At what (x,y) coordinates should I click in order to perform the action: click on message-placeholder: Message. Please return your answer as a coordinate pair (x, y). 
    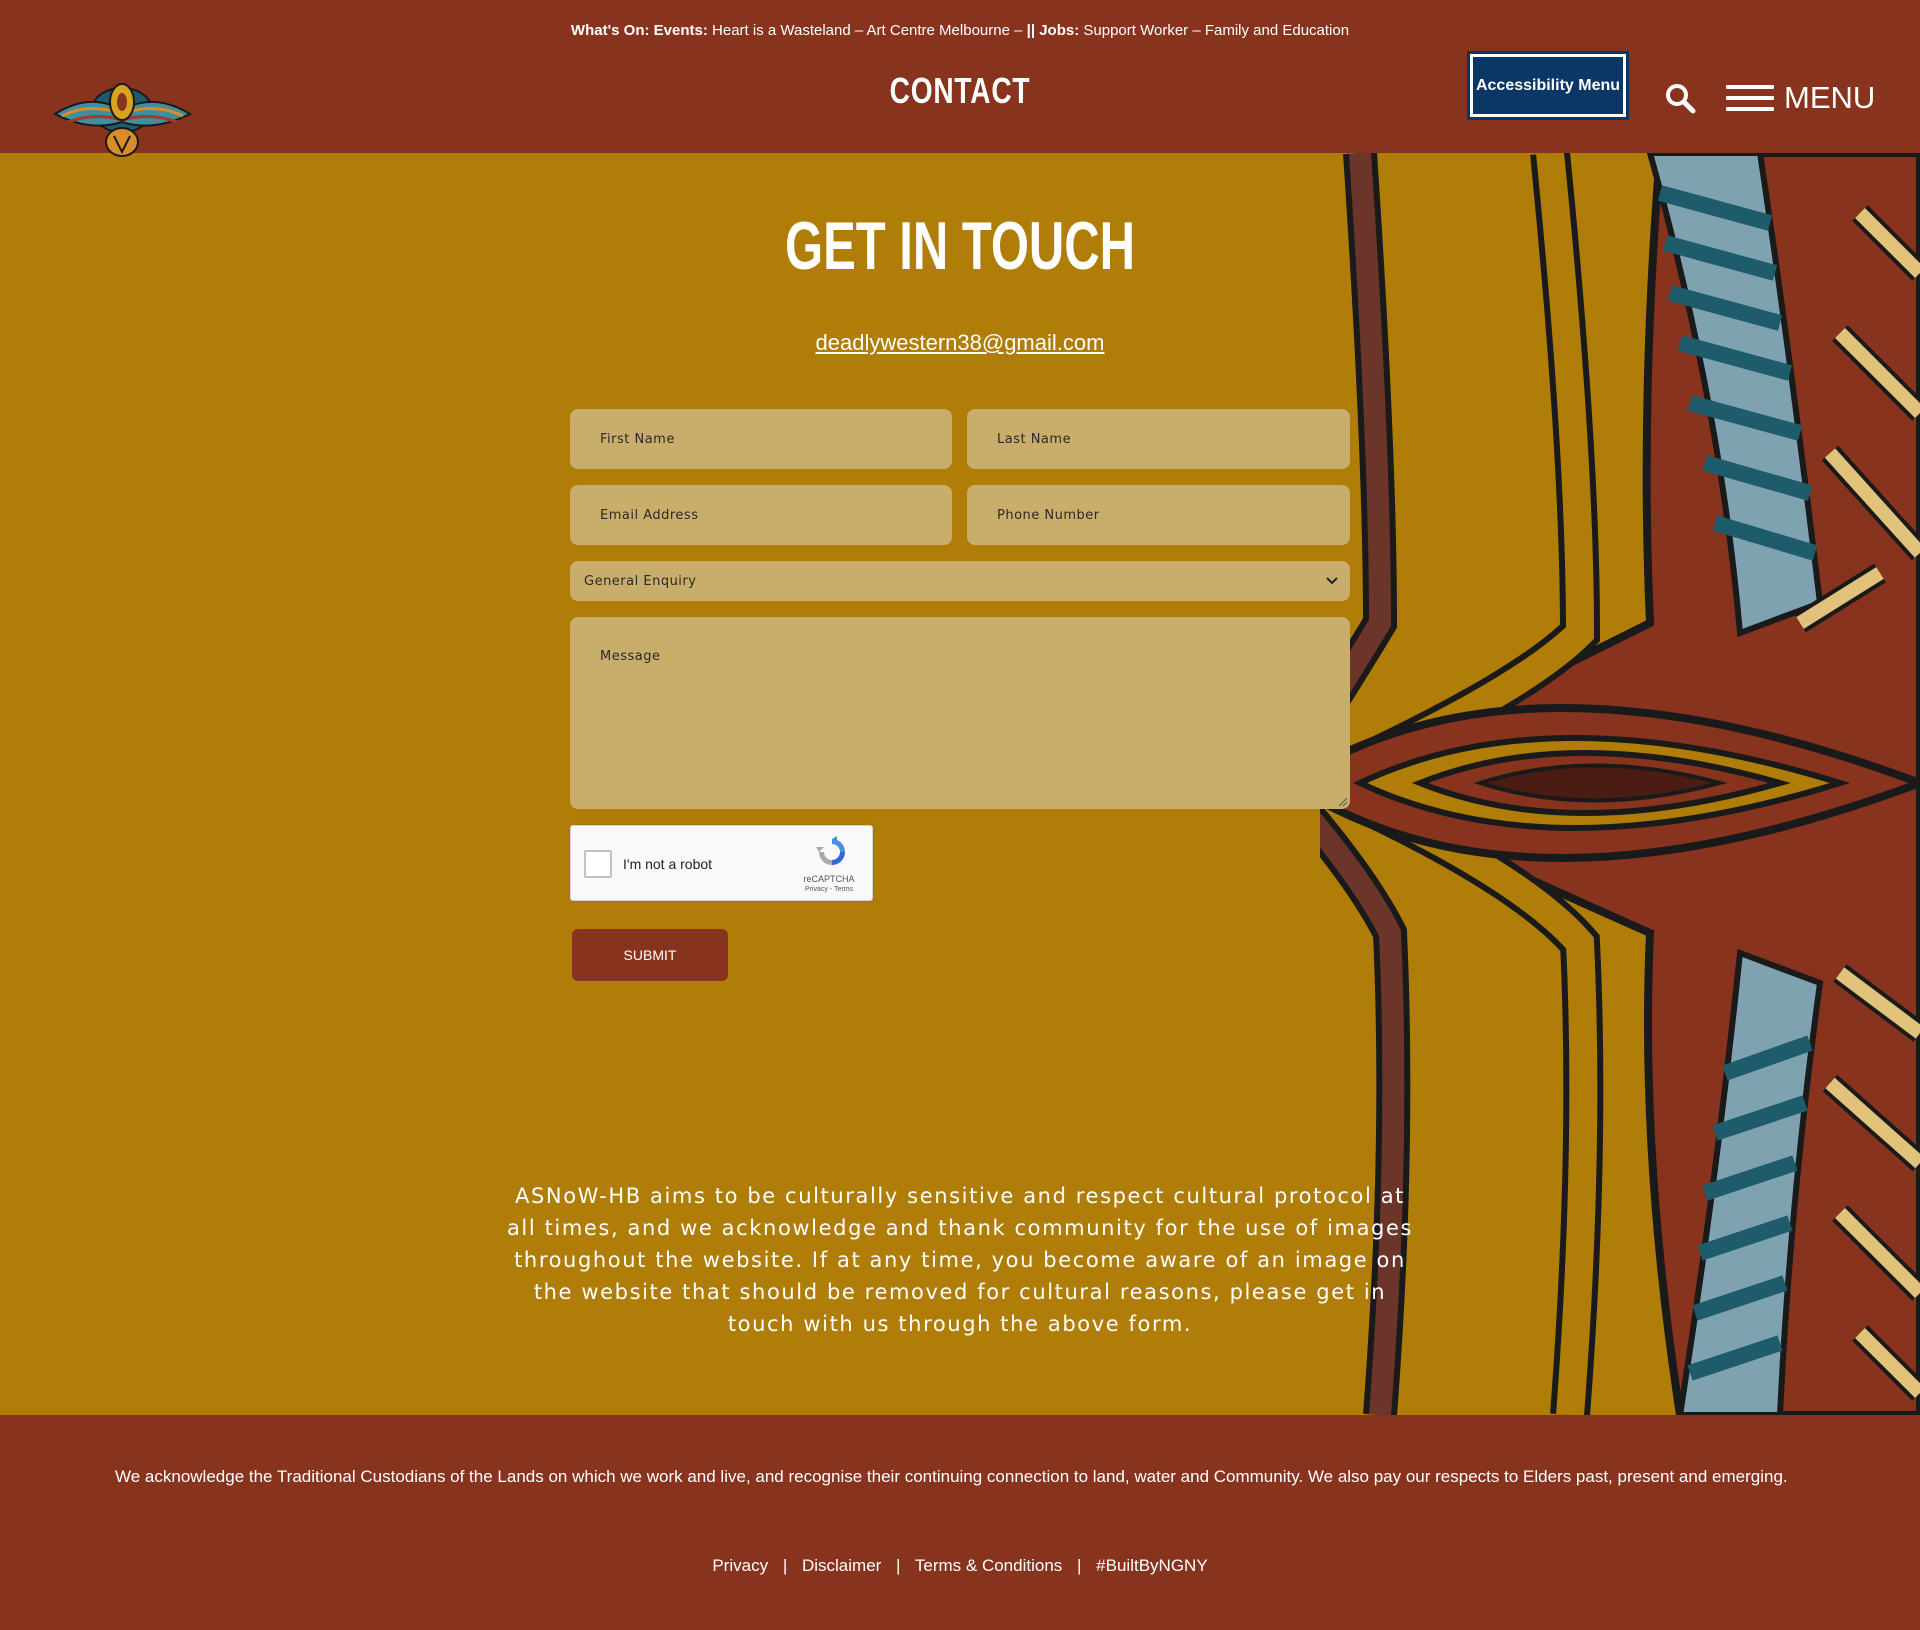
    Looking at the image, I should click on (630, 656).